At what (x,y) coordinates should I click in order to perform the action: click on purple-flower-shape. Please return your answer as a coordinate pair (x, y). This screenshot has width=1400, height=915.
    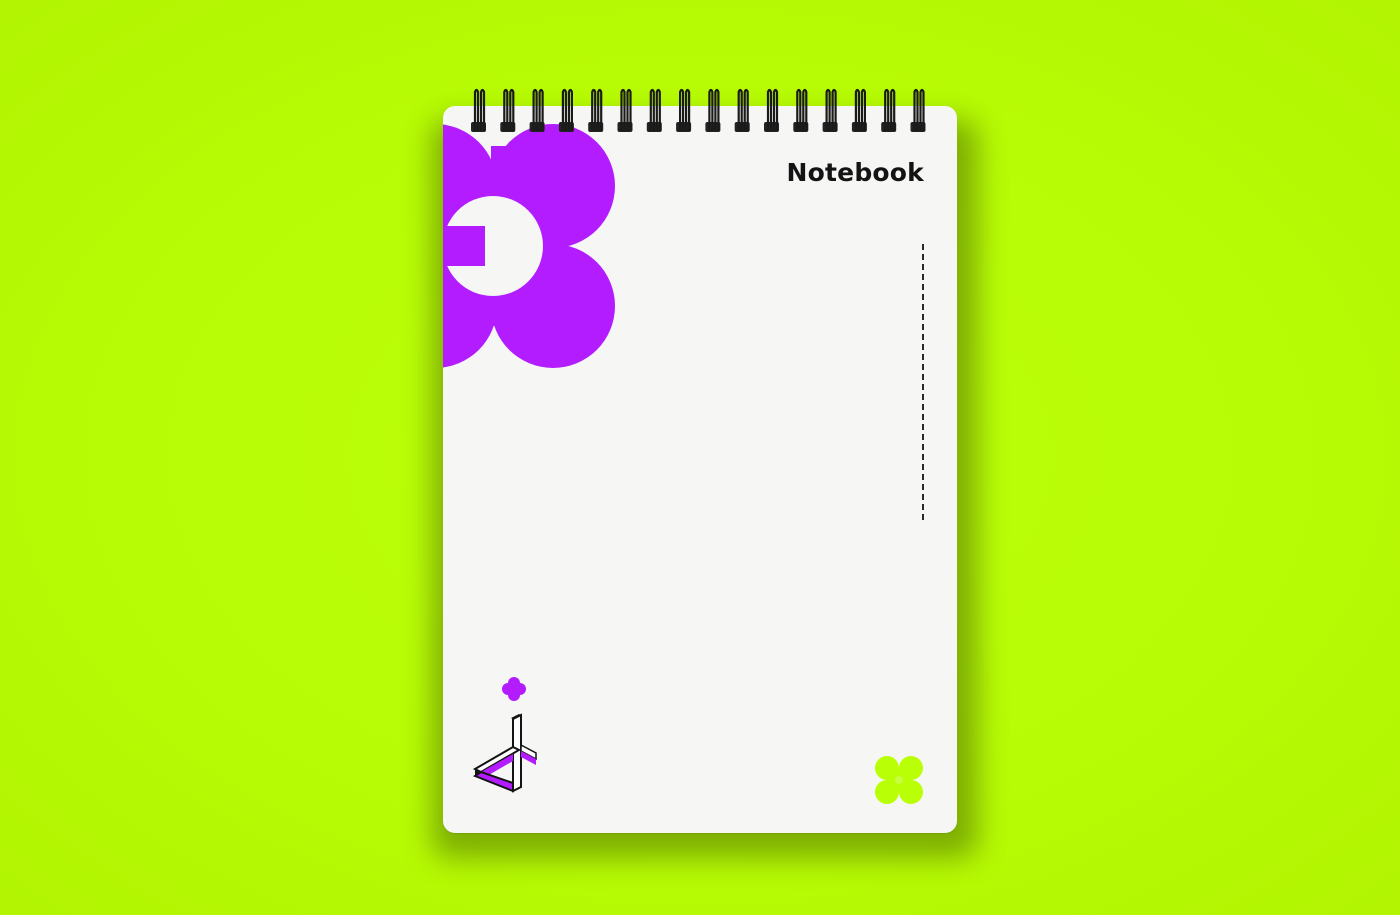
    Looking at the image, I should click on (529, 246).